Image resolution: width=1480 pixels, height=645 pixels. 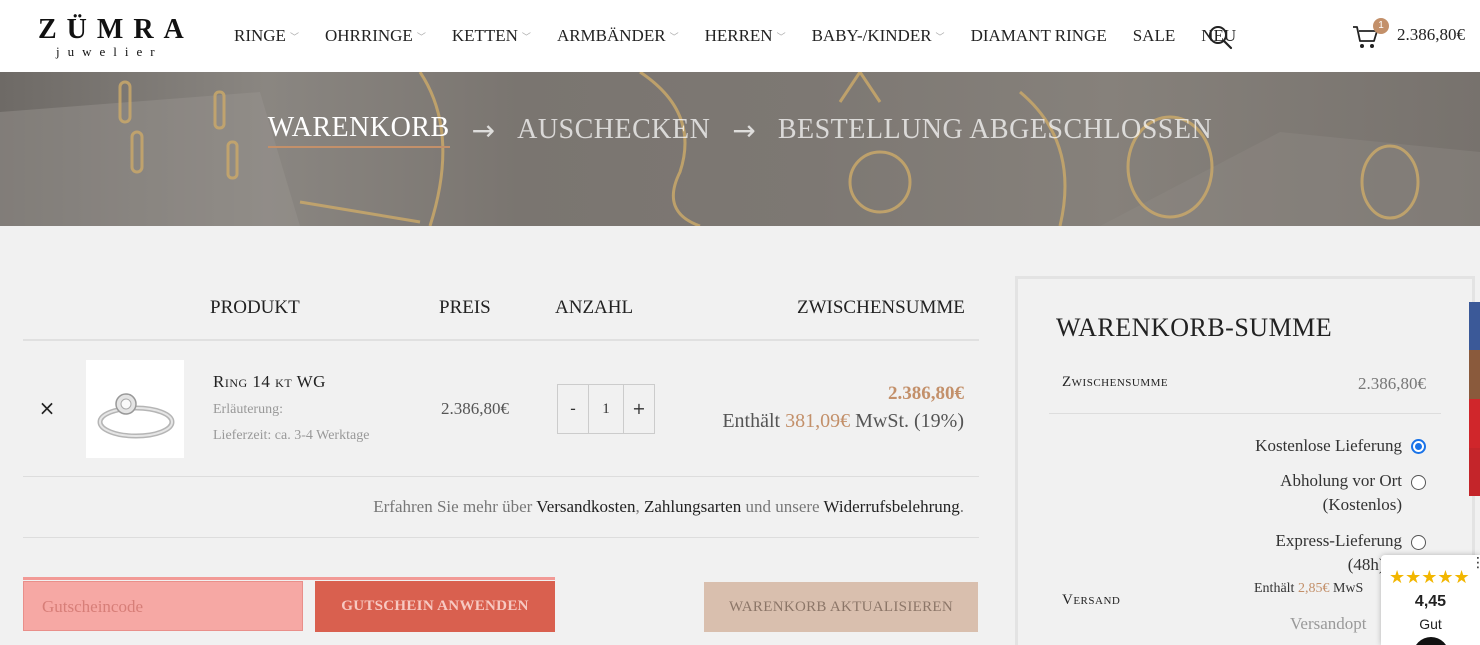 What do you see at coordinates (465, 307) in the screenshot?
I see `column-header-price: PREIS` at bounding box center [465, 307].